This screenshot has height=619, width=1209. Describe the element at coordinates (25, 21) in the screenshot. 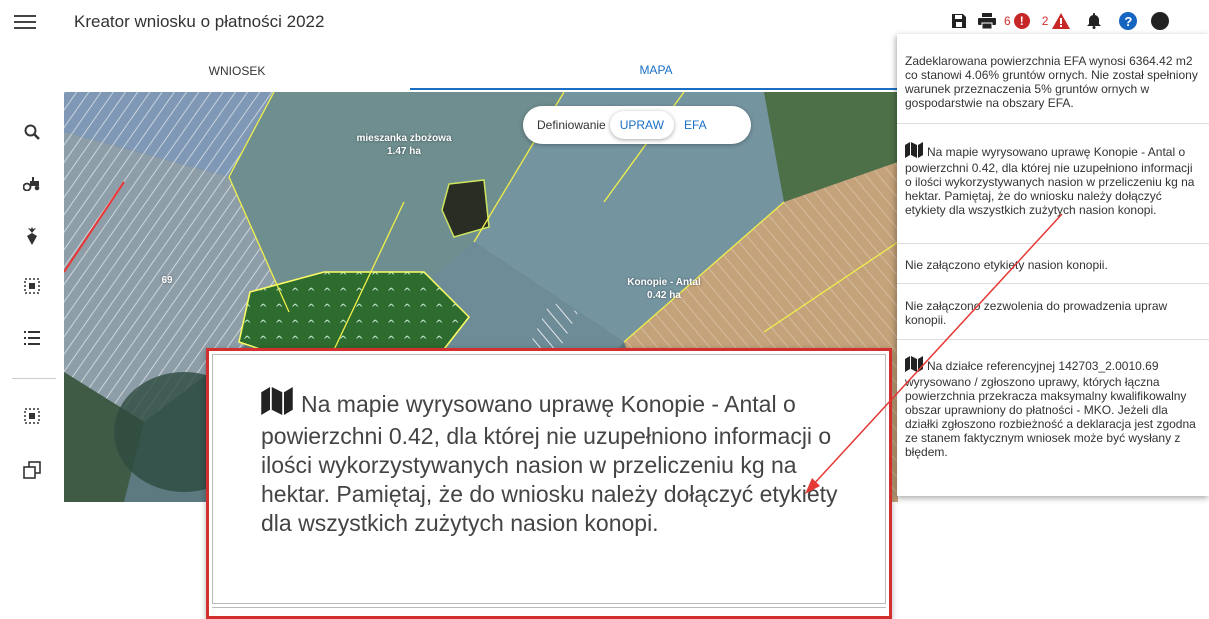

I see `hamburger-menu-icon` at that location.